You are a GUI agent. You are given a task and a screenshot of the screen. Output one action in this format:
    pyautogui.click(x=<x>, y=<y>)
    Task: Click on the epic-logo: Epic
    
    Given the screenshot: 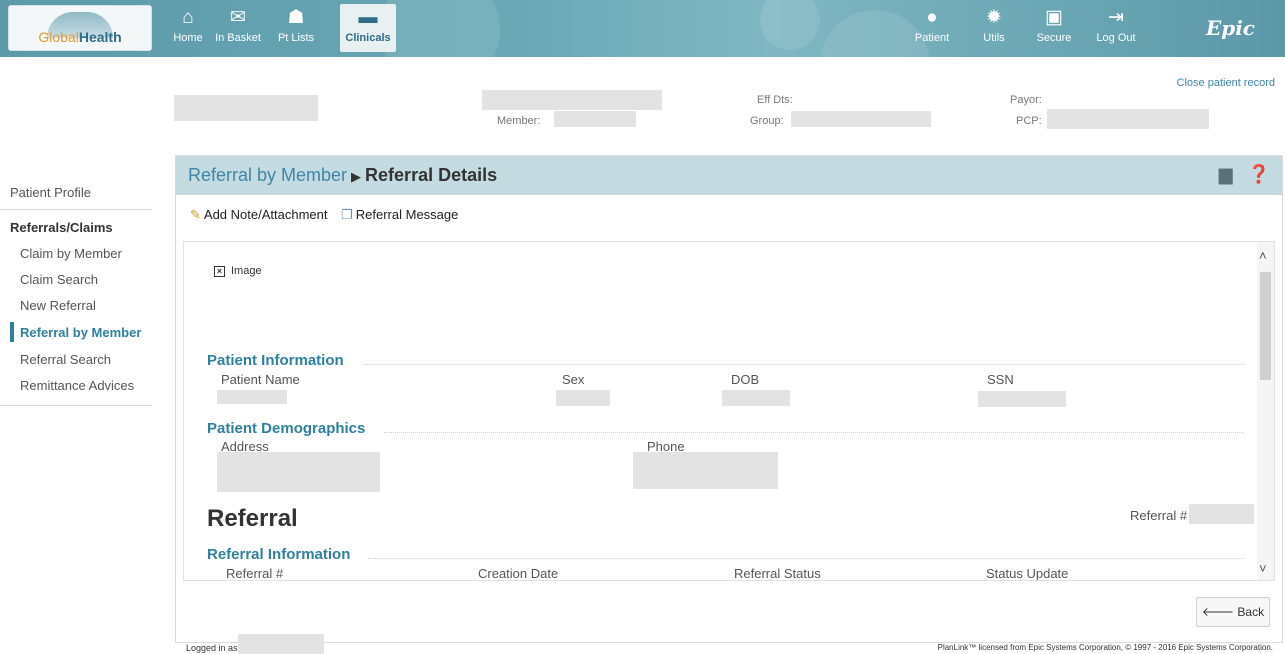 What is the action you would take?
    pyautogui.click(x=1230, y=28)
    